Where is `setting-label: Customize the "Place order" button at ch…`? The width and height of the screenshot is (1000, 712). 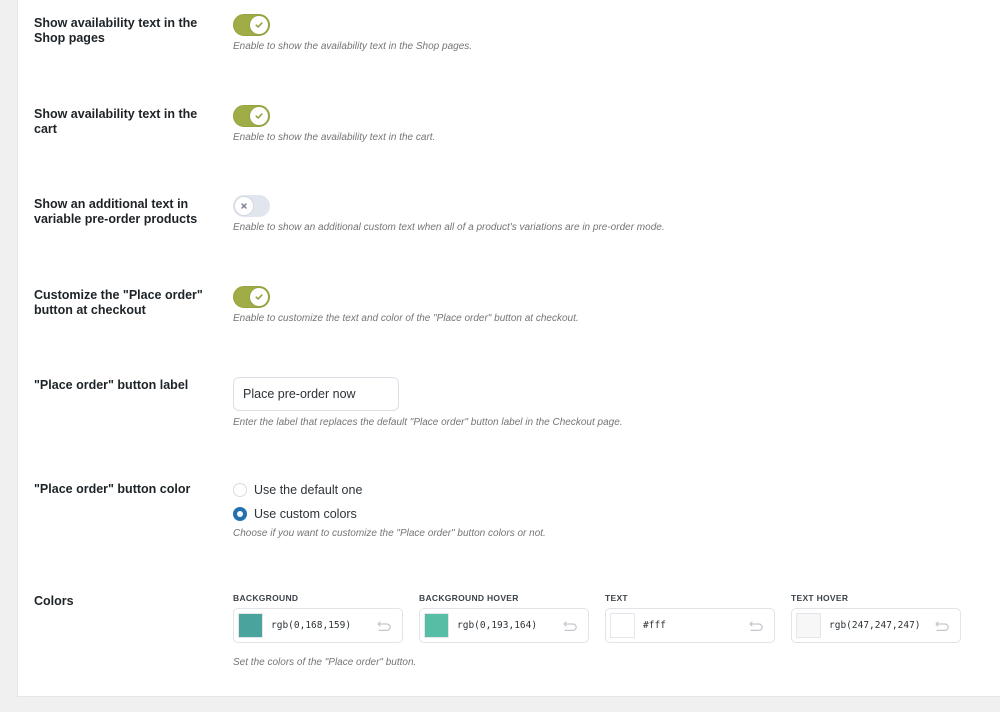
setting-label: Customize the "Place order" button at ch… is located at coordinates (118, 302).